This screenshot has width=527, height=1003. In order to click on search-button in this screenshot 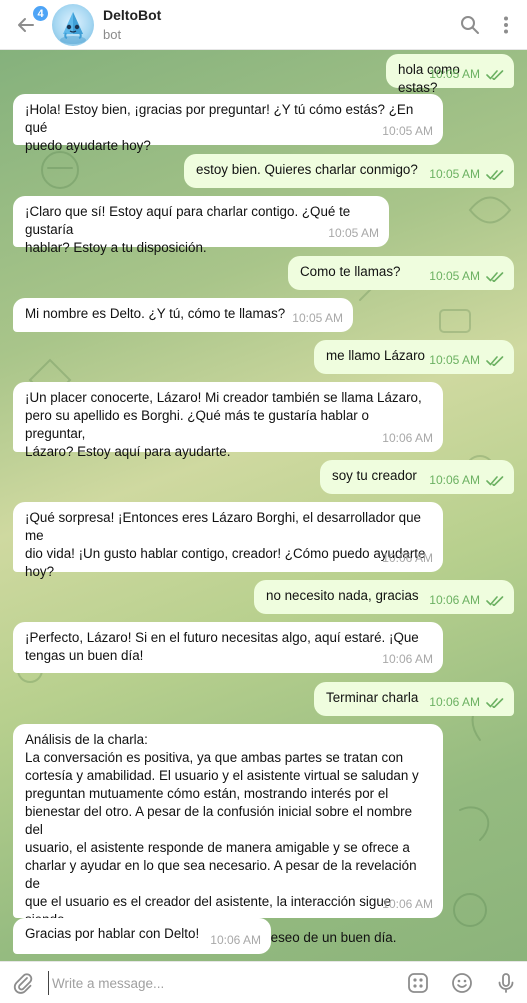, I will do `click(470, 25)`.